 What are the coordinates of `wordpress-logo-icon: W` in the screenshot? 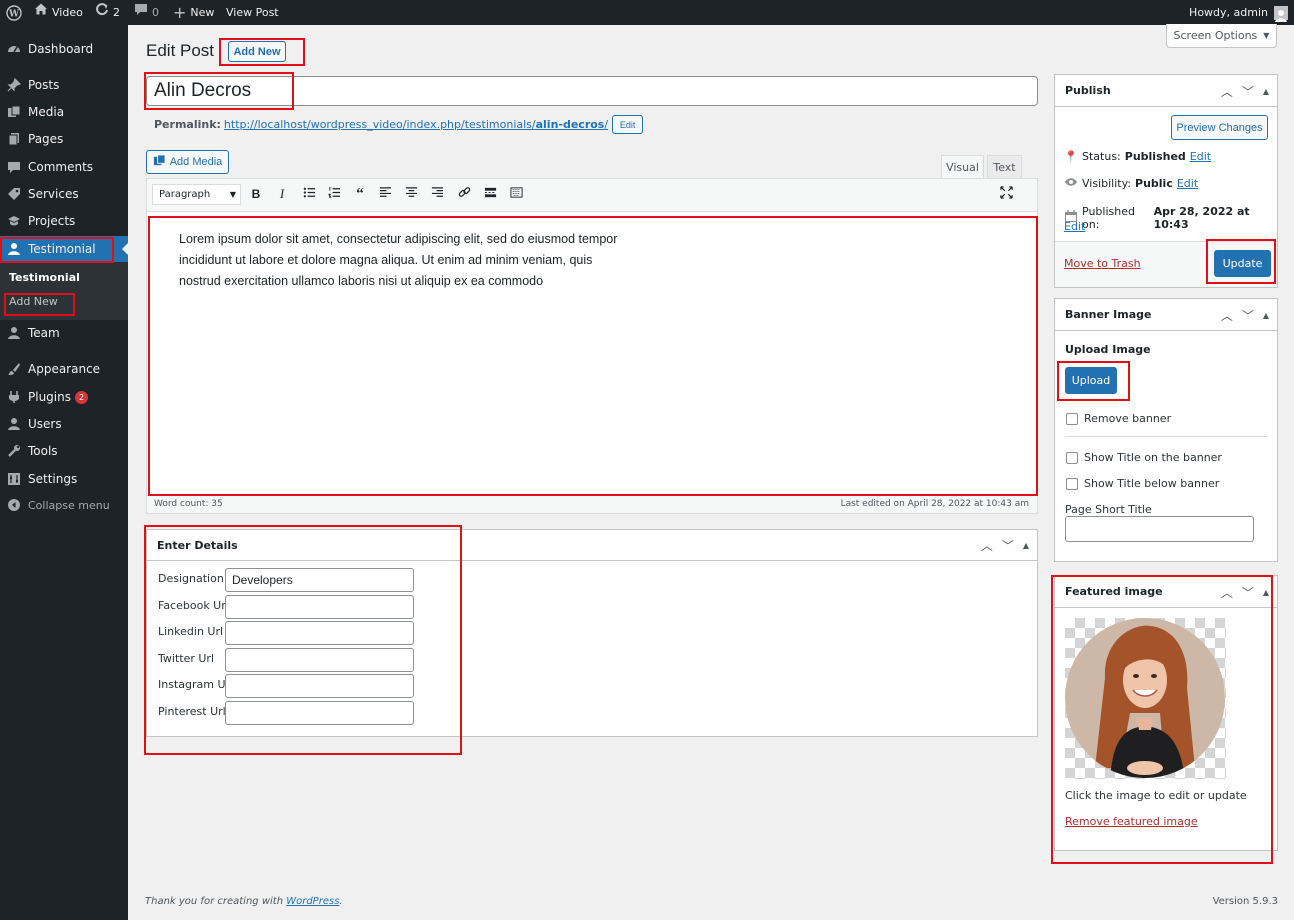 It's located at (14, 12).